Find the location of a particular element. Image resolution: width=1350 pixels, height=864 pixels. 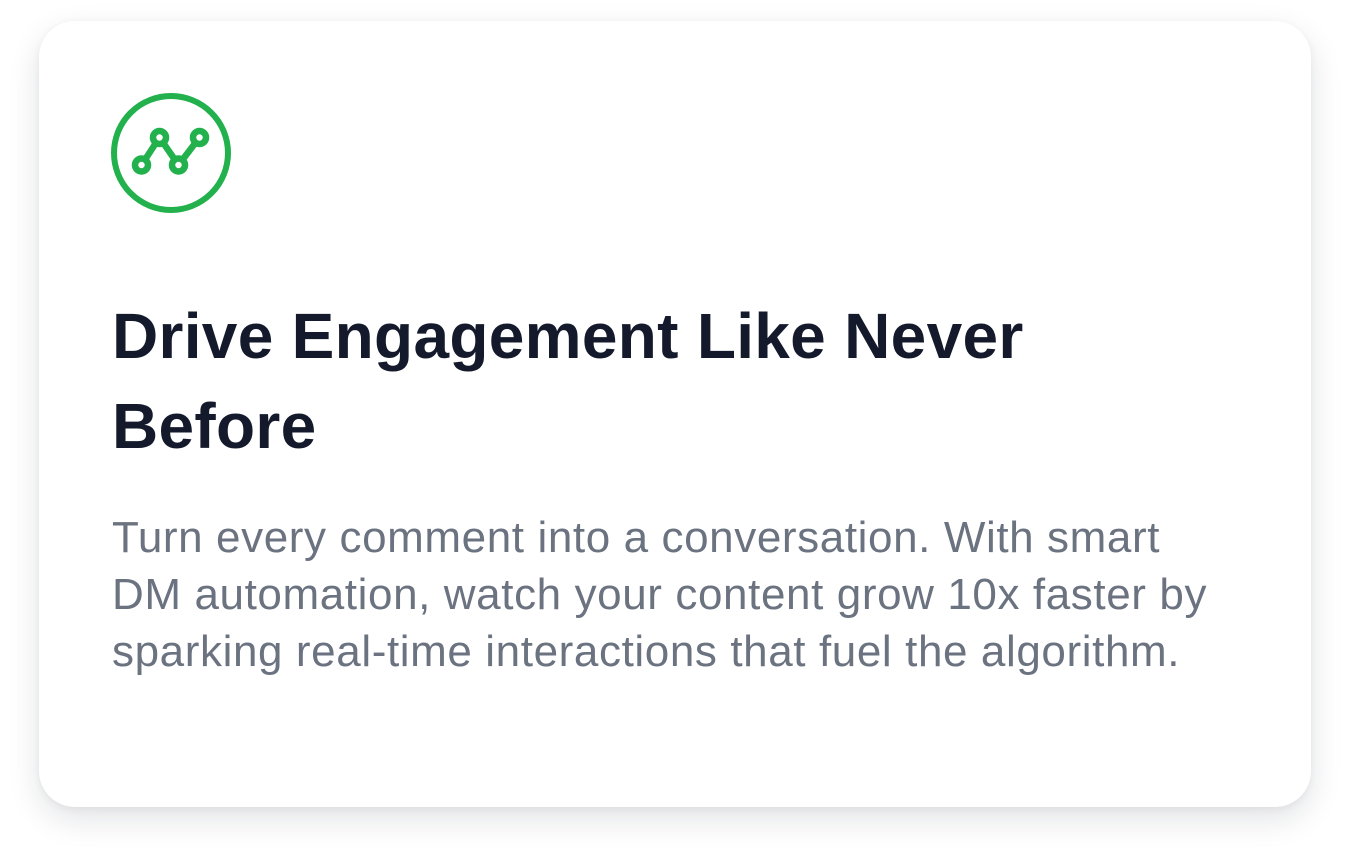

trend-line-circle-icon is located at coordinates (171, 153).